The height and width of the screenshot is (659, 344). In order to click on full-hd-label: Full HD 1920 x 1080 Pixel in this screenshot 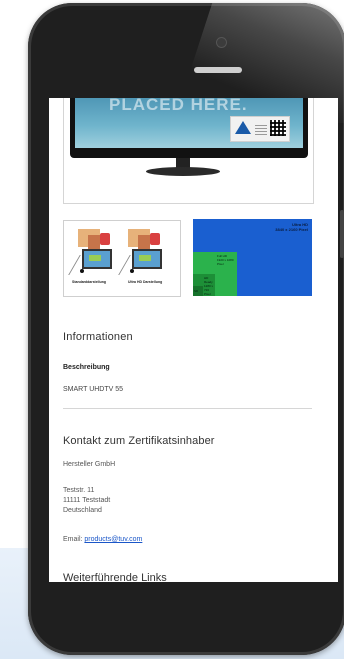, I will do `click(227, 260)`.